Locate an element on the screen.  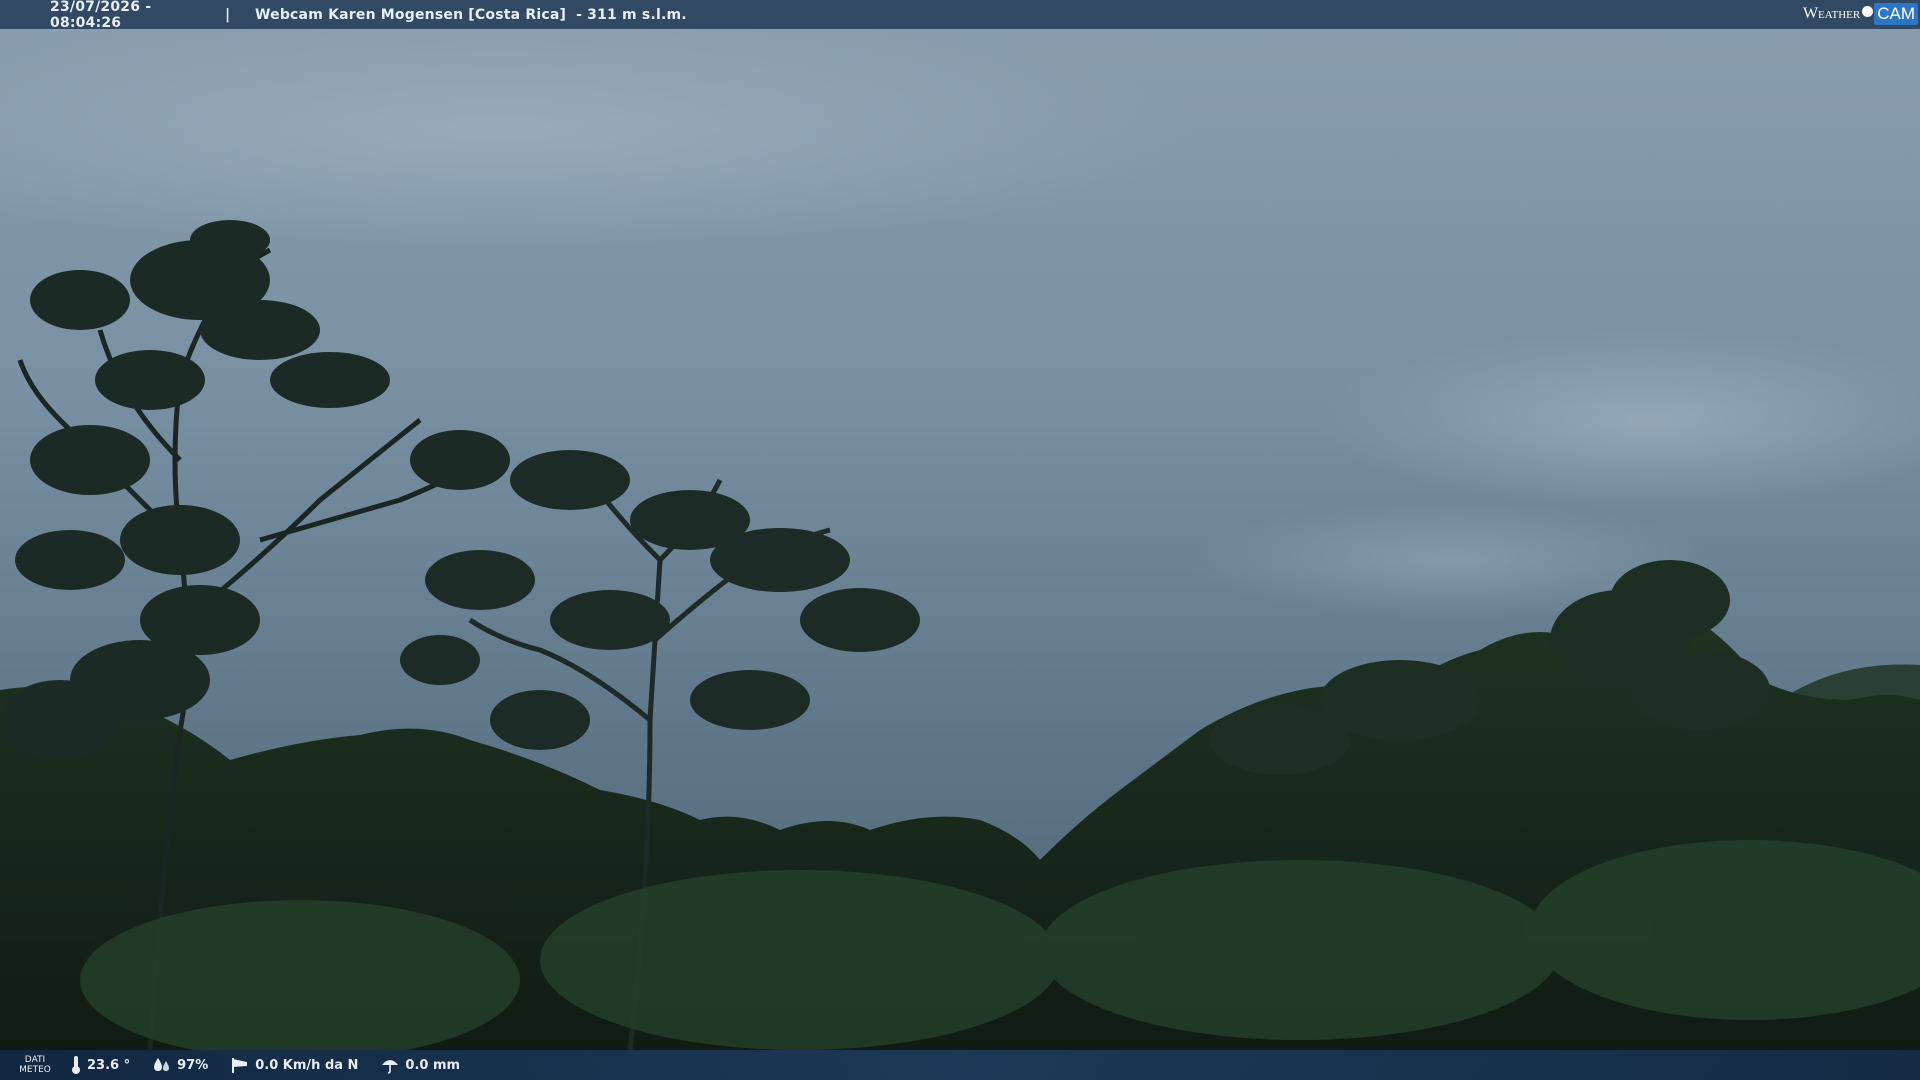
dati-label-line1: DATI is located at coordinates (35, 1060).